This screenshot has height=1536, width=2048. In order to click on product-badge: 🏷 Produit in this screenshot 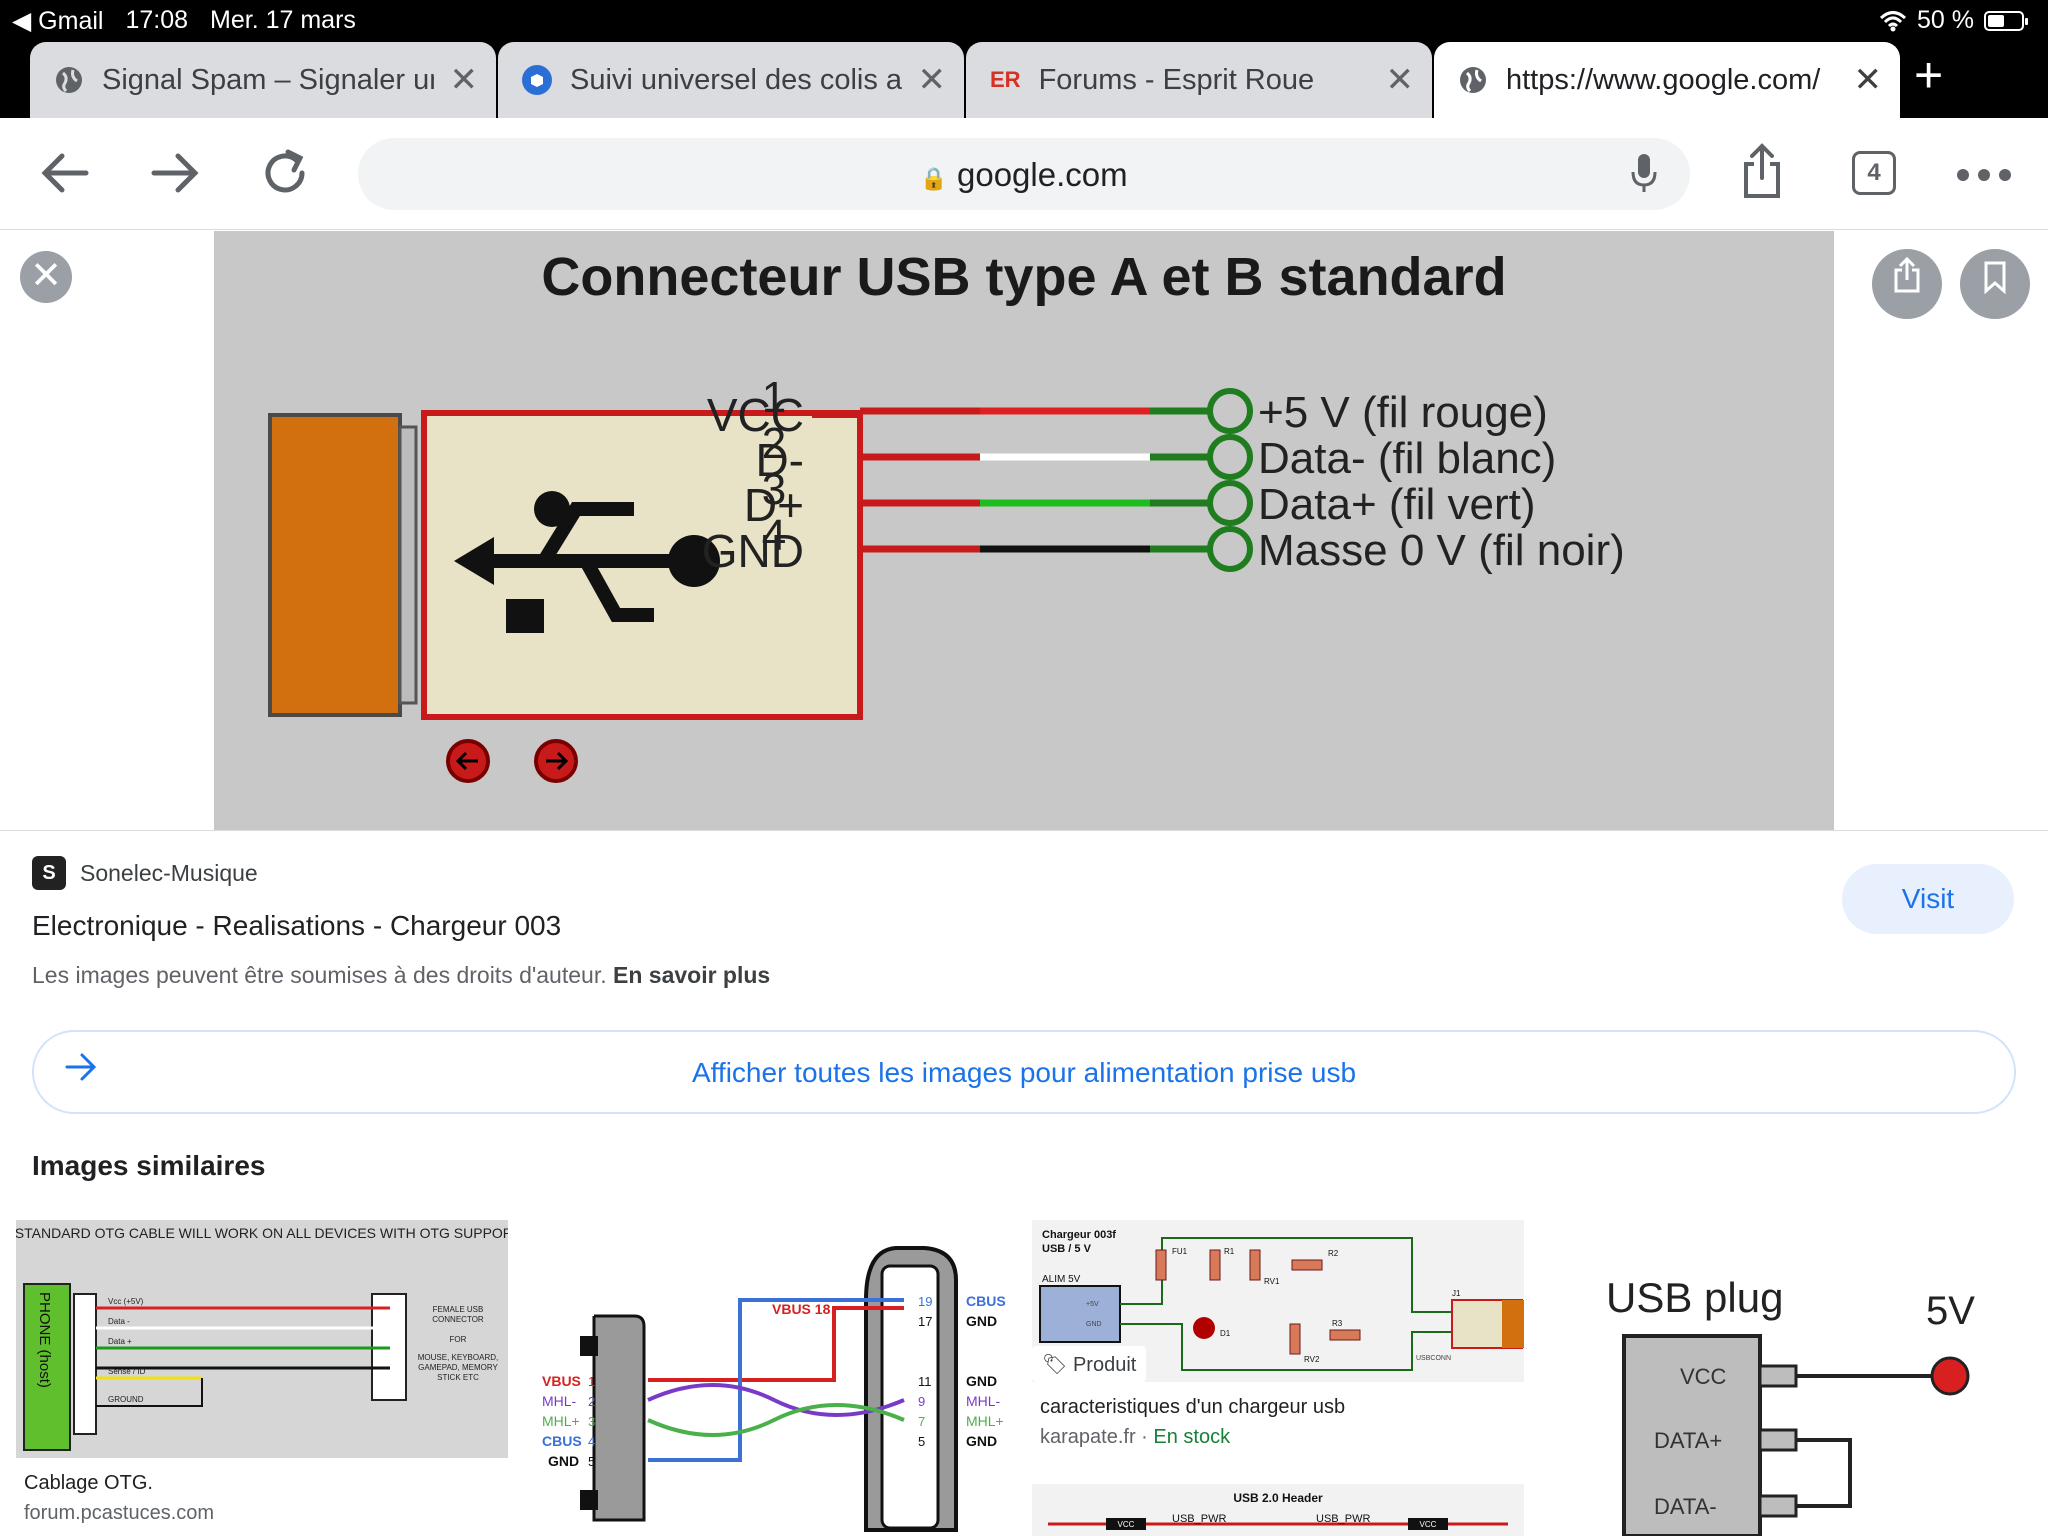, I will do `click(1089, 1364)`.